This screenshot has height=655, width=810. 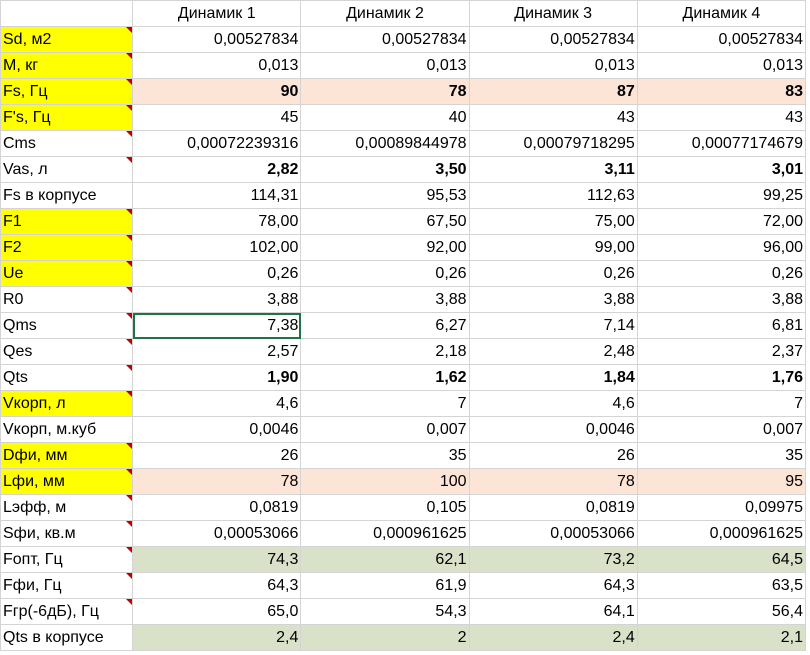 I want to click on value-cell: 90, so click(x=217, y=91).